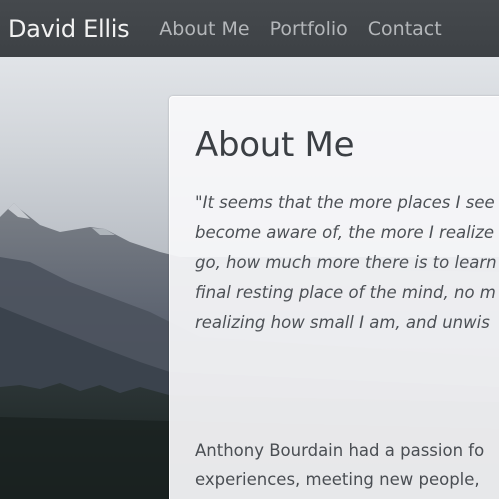 The image size is (499, 499). What do you see at coordinates (345, 232) in the screenshot?
I see `quote-line: become aware of, the more I realize` at bounding box center [345, 232].